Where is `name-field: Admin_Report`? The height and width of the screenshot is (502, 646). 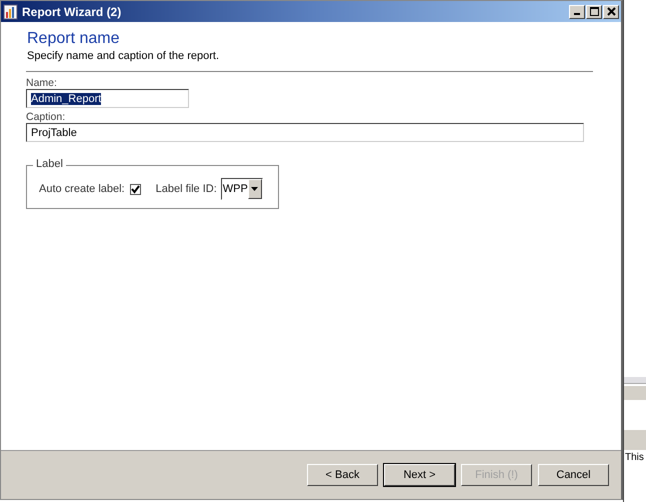 name-field: Admin_Report is located at coordinates (107, 98).